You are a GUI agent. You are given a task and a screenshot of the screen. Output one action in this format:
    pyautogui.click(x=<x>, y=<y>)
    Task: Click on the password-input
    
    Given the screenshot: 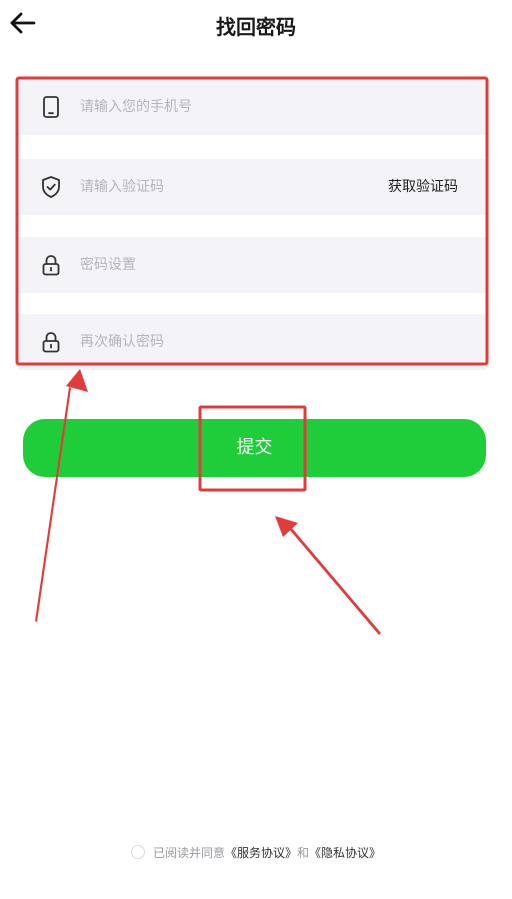 What is the action you would take?
    pyautogui.click(x=225, y=265)
    